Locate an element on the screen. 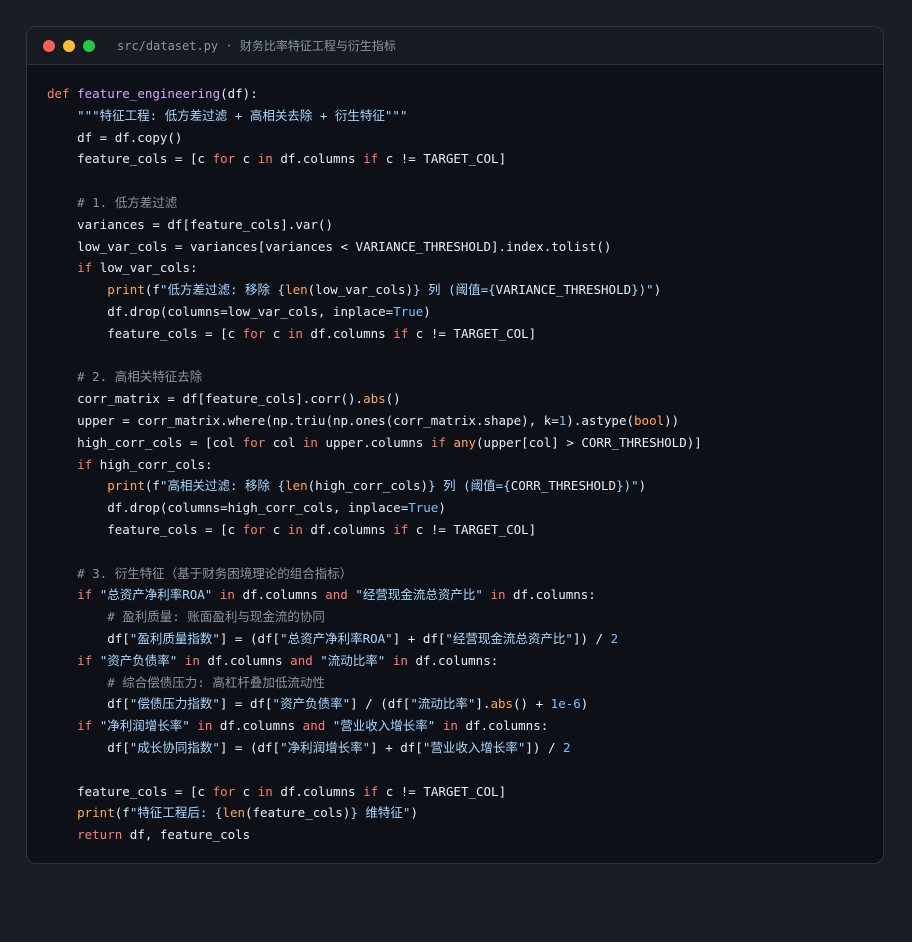  maximize-dot-icon is located at coordinates (89, 45).